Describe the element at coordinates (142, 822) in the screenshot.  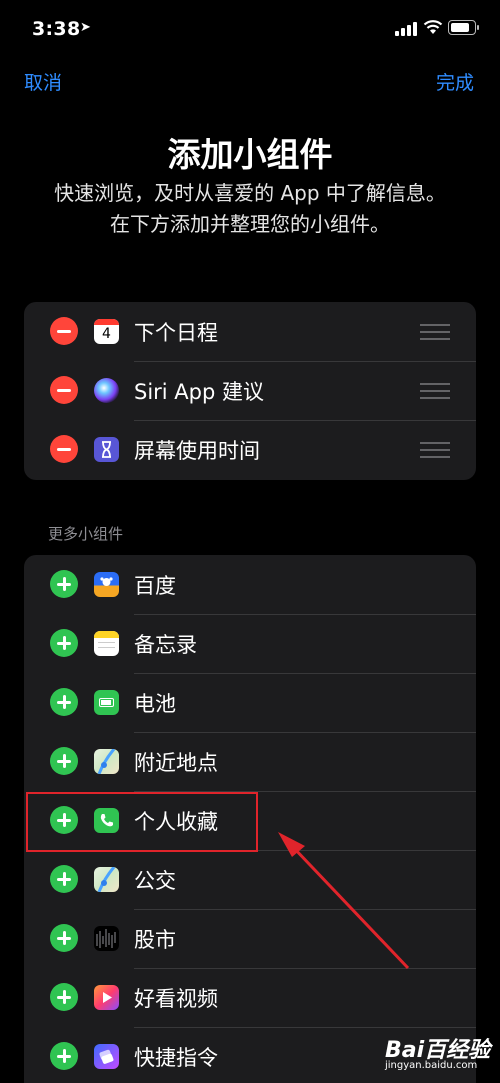
I see `highlight-box` at that location.